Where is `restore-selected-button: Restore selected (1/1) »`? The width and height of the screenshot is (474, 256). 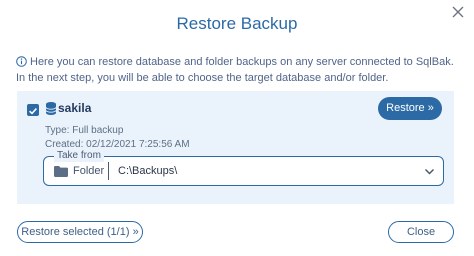
restore-selected-button: Restore selected (1/1) » is located at coordinates (80, 232).